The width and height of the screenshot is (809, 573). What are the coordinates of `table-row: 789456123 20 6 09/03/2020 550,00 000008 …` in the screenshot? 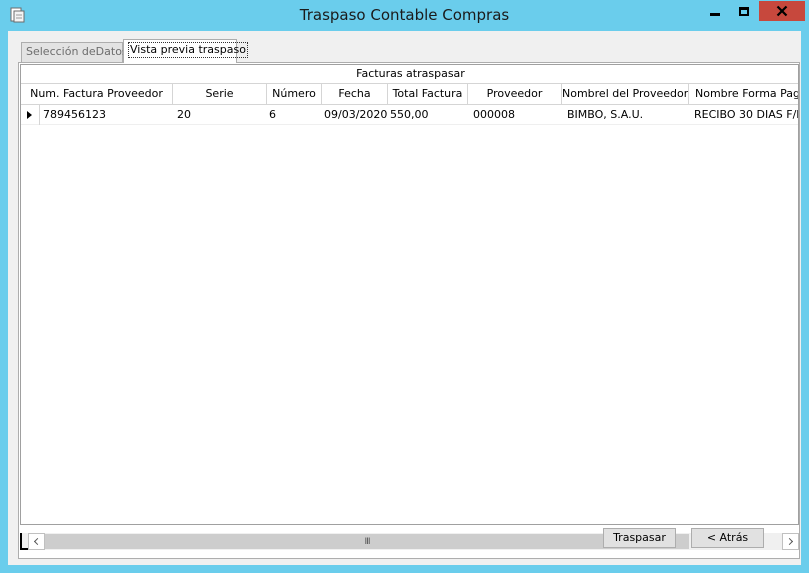 It's located at (409, 115).